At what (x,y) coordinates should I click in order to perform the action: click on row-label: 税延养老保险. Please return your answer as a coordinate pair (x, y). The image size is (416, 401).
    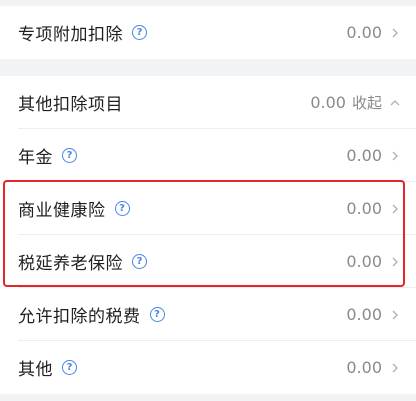
    Looking at the image, I should click on (70, 264).